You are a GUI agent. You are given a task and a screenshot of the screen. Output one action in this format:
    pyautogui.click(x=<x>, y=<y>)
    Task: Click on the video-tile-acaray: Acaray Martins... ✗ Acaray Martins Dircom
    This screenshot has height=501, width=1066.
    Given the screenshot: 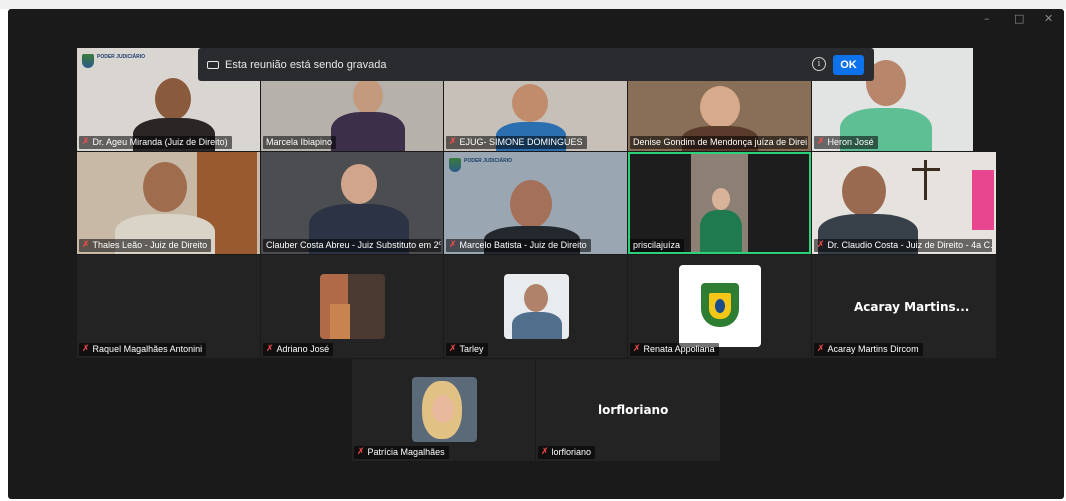 What is the action you would take?
    pyautogui.click(x=904, y=306)
    